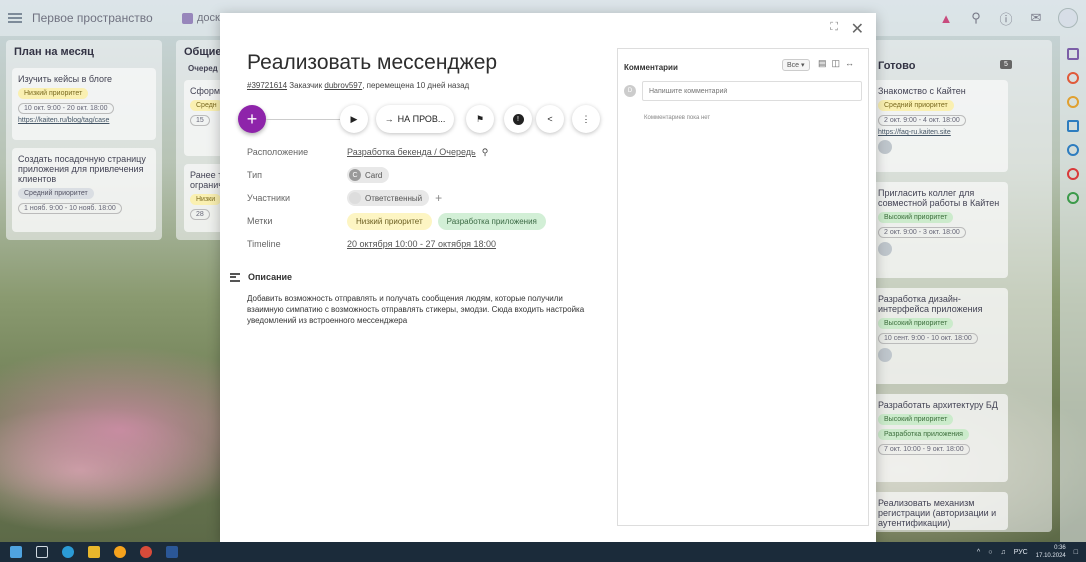 The image size is (1086, 562). Describe the element at coordinates (278, 152) in the screenshot. I see `prop-label: Расположение` at that location.